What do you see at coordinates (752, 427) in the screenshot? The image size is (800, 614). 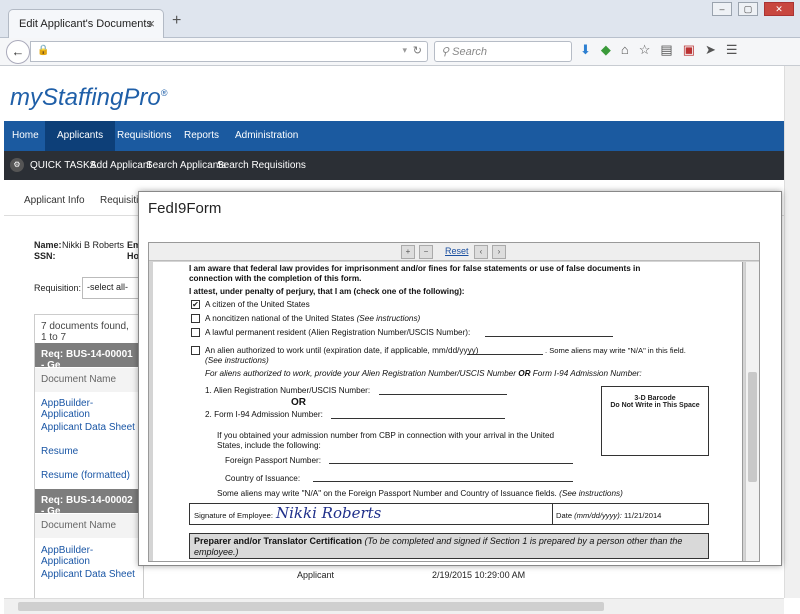 I see `viewer-scroll-thumb` at bounding box center [752, 427].